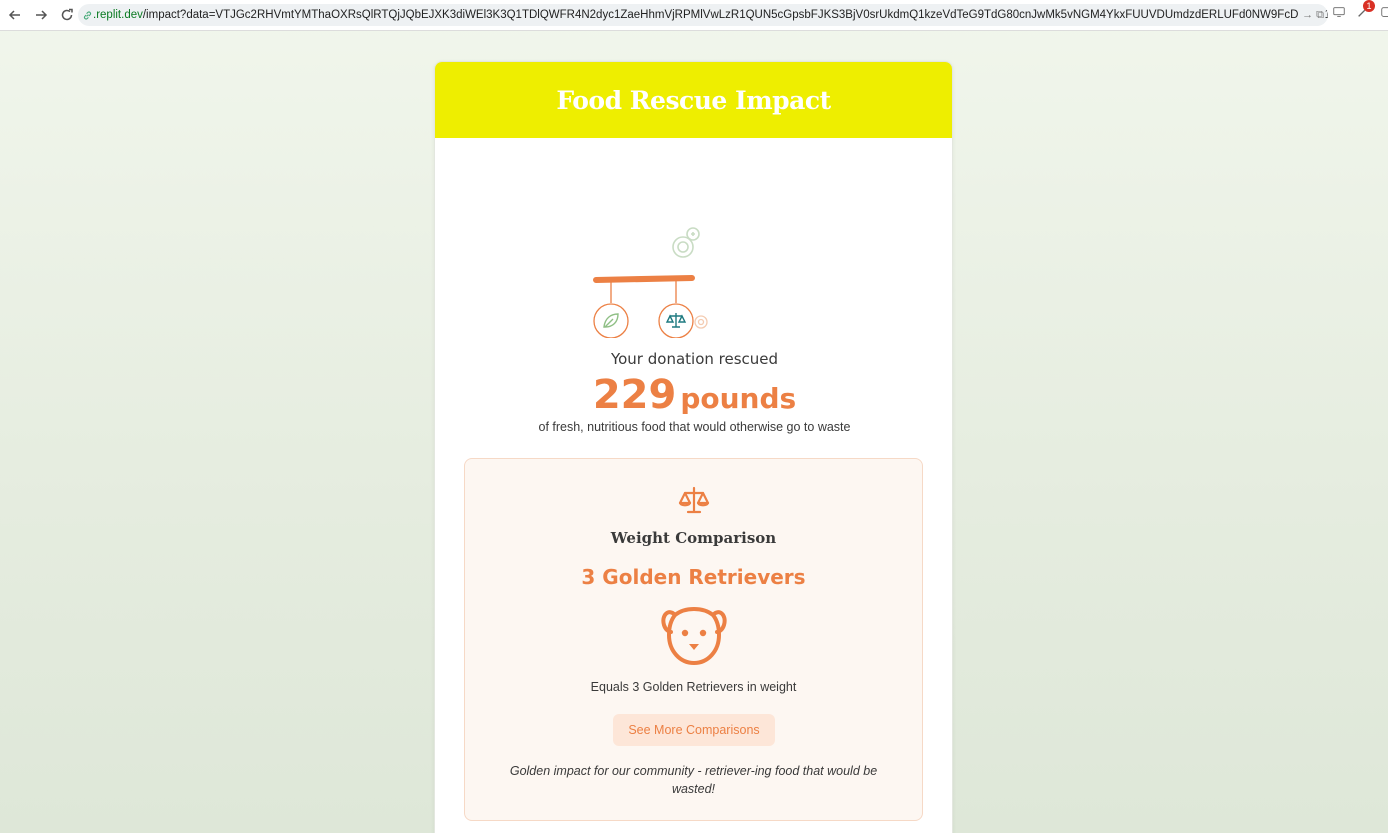 The image size is (1388, 833). What do you see at coordinates (87, 15) in the screenshot?
I see `link-icon` at bounding box center [87, 15].